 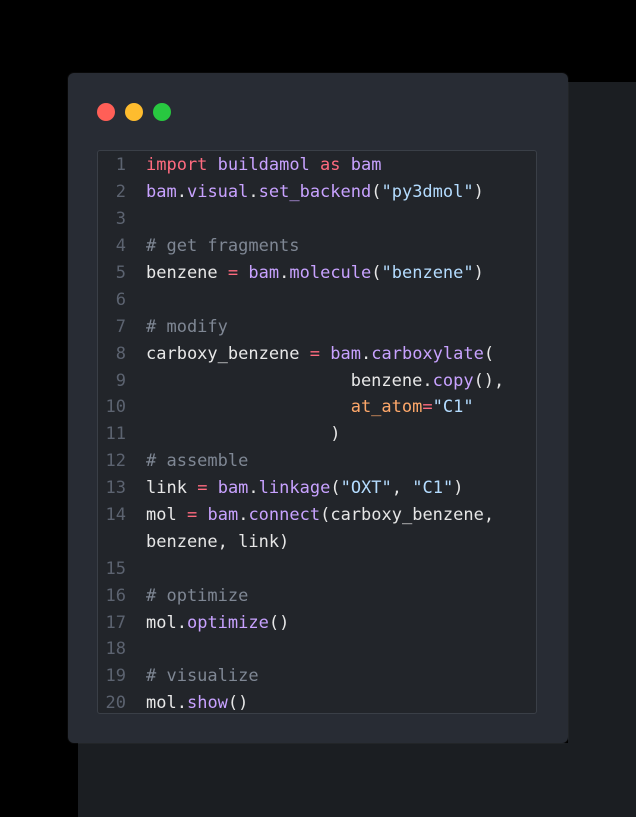 I want to click on code-line: 12 # assemble, so click(x=317, y=461).